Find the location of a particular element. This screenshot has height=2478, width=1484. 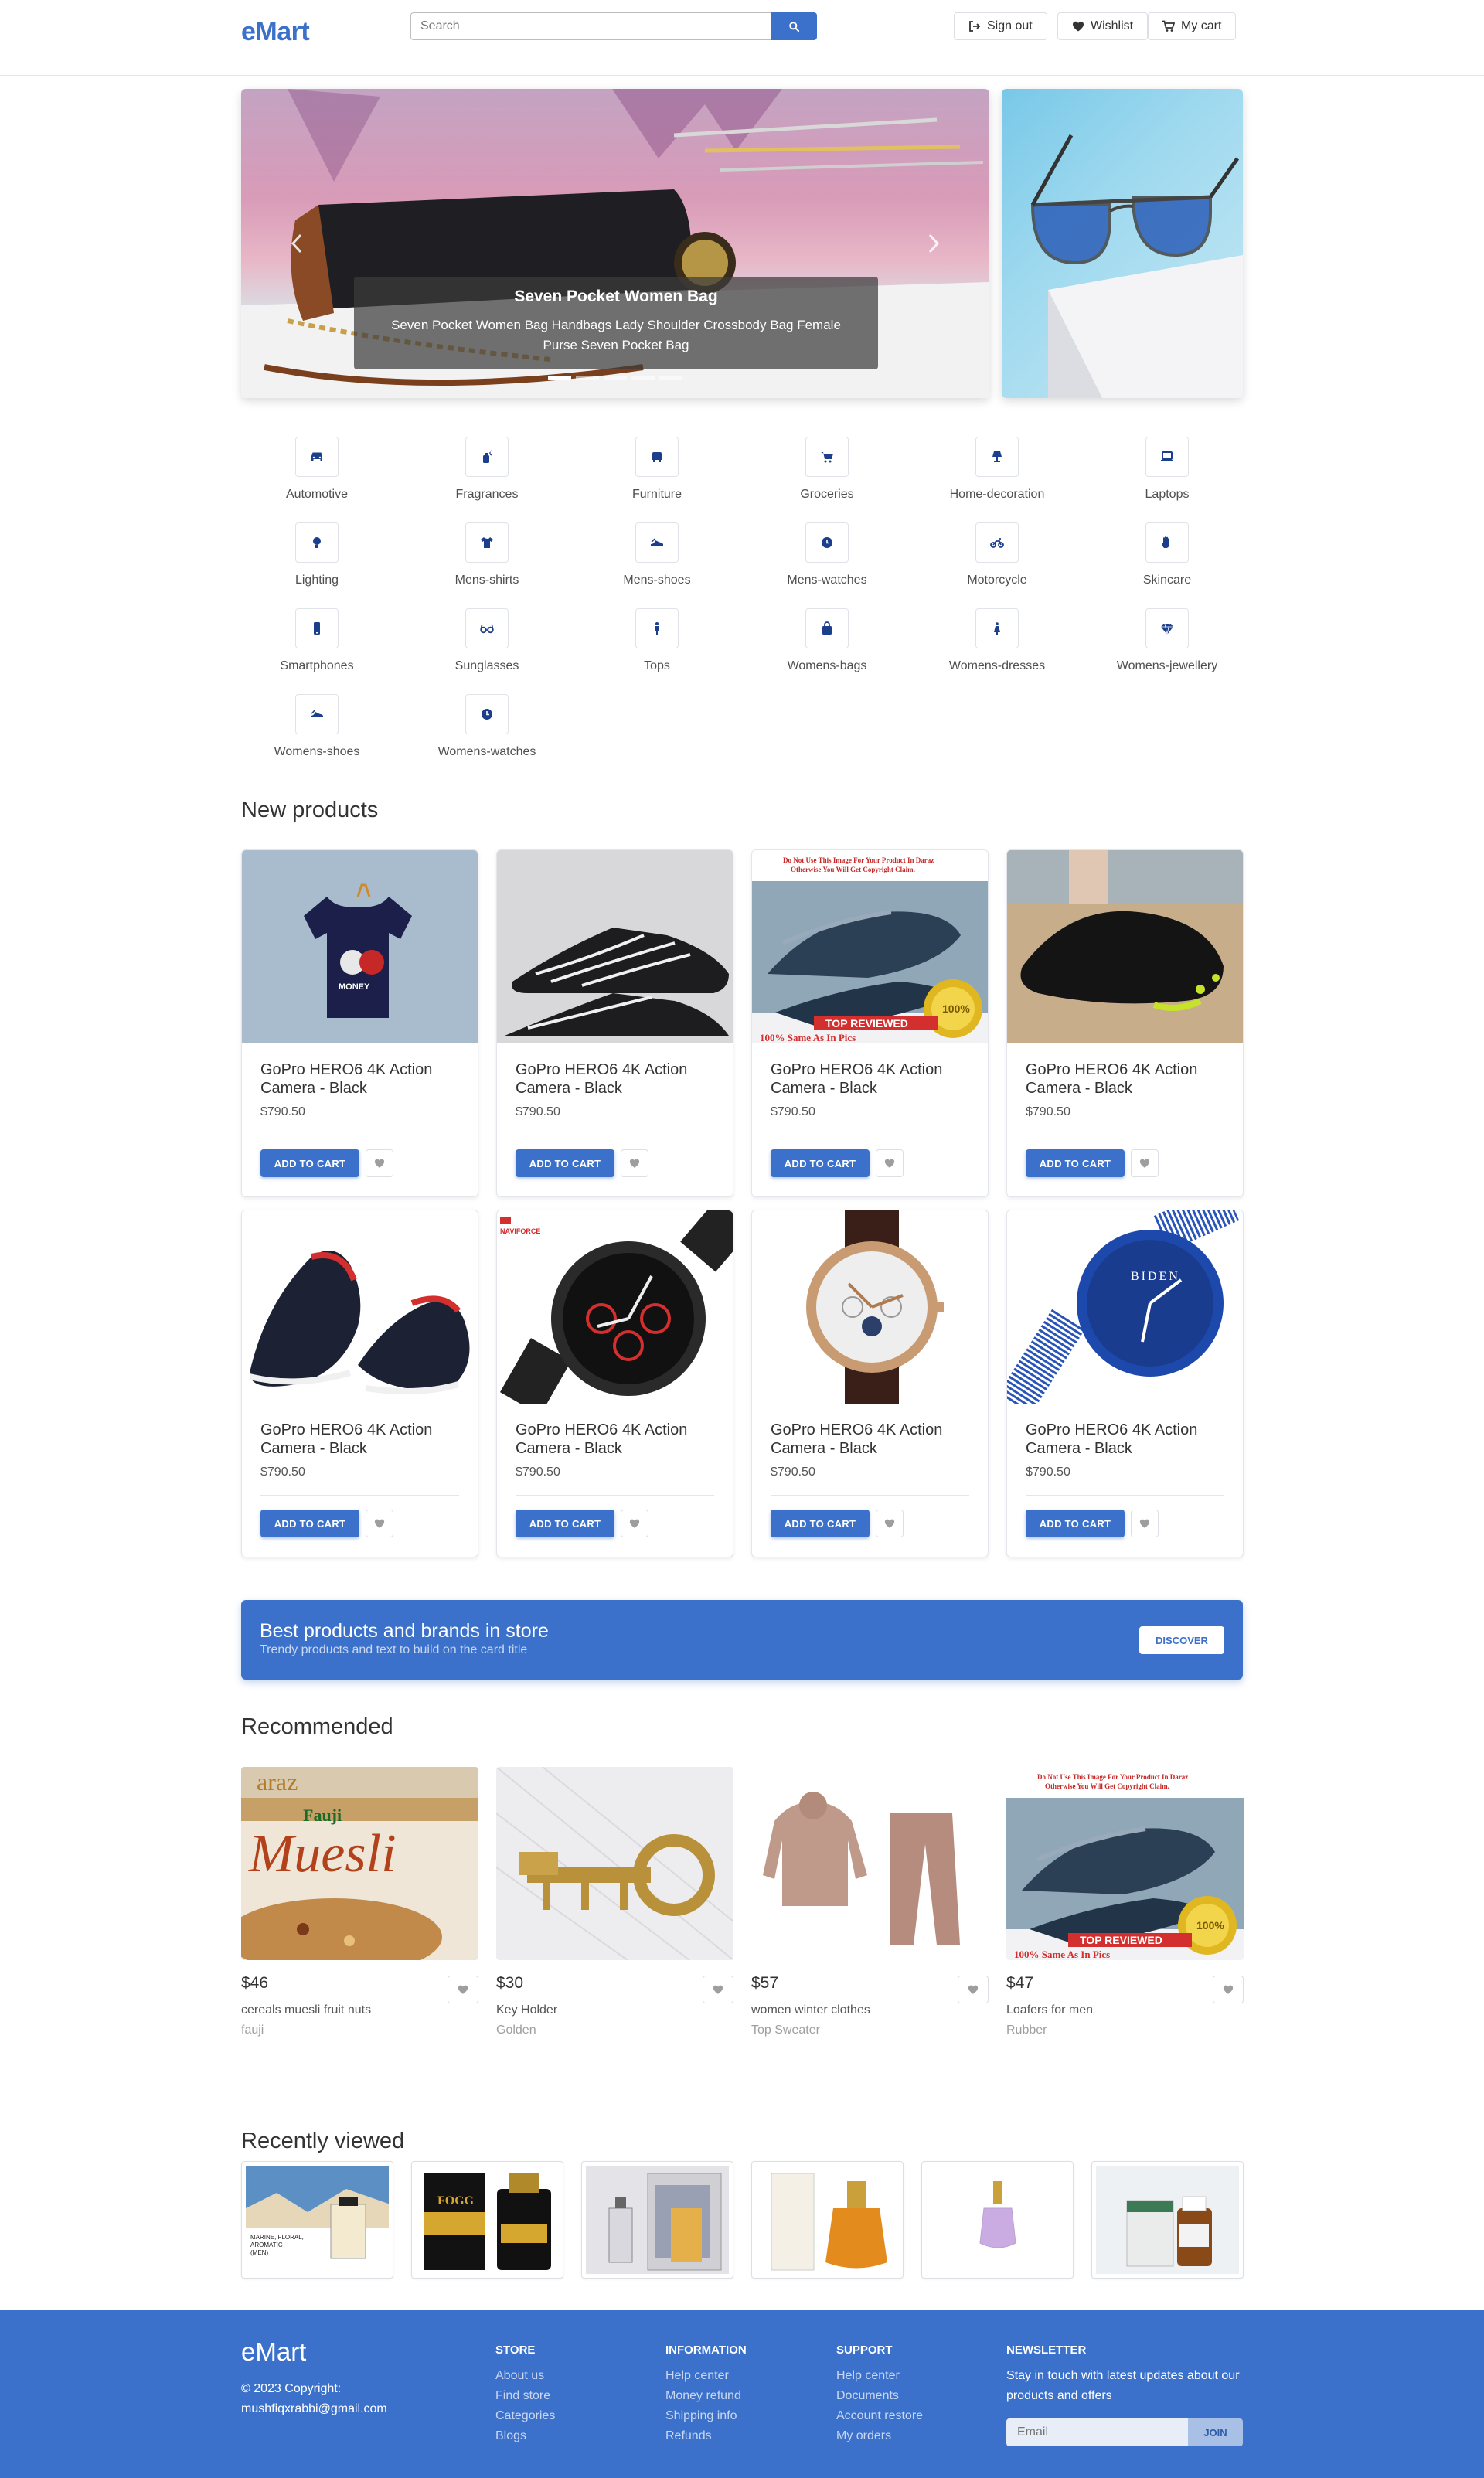

category-womens-shoes: Womens-shoes is located at coordinates (317, 726).